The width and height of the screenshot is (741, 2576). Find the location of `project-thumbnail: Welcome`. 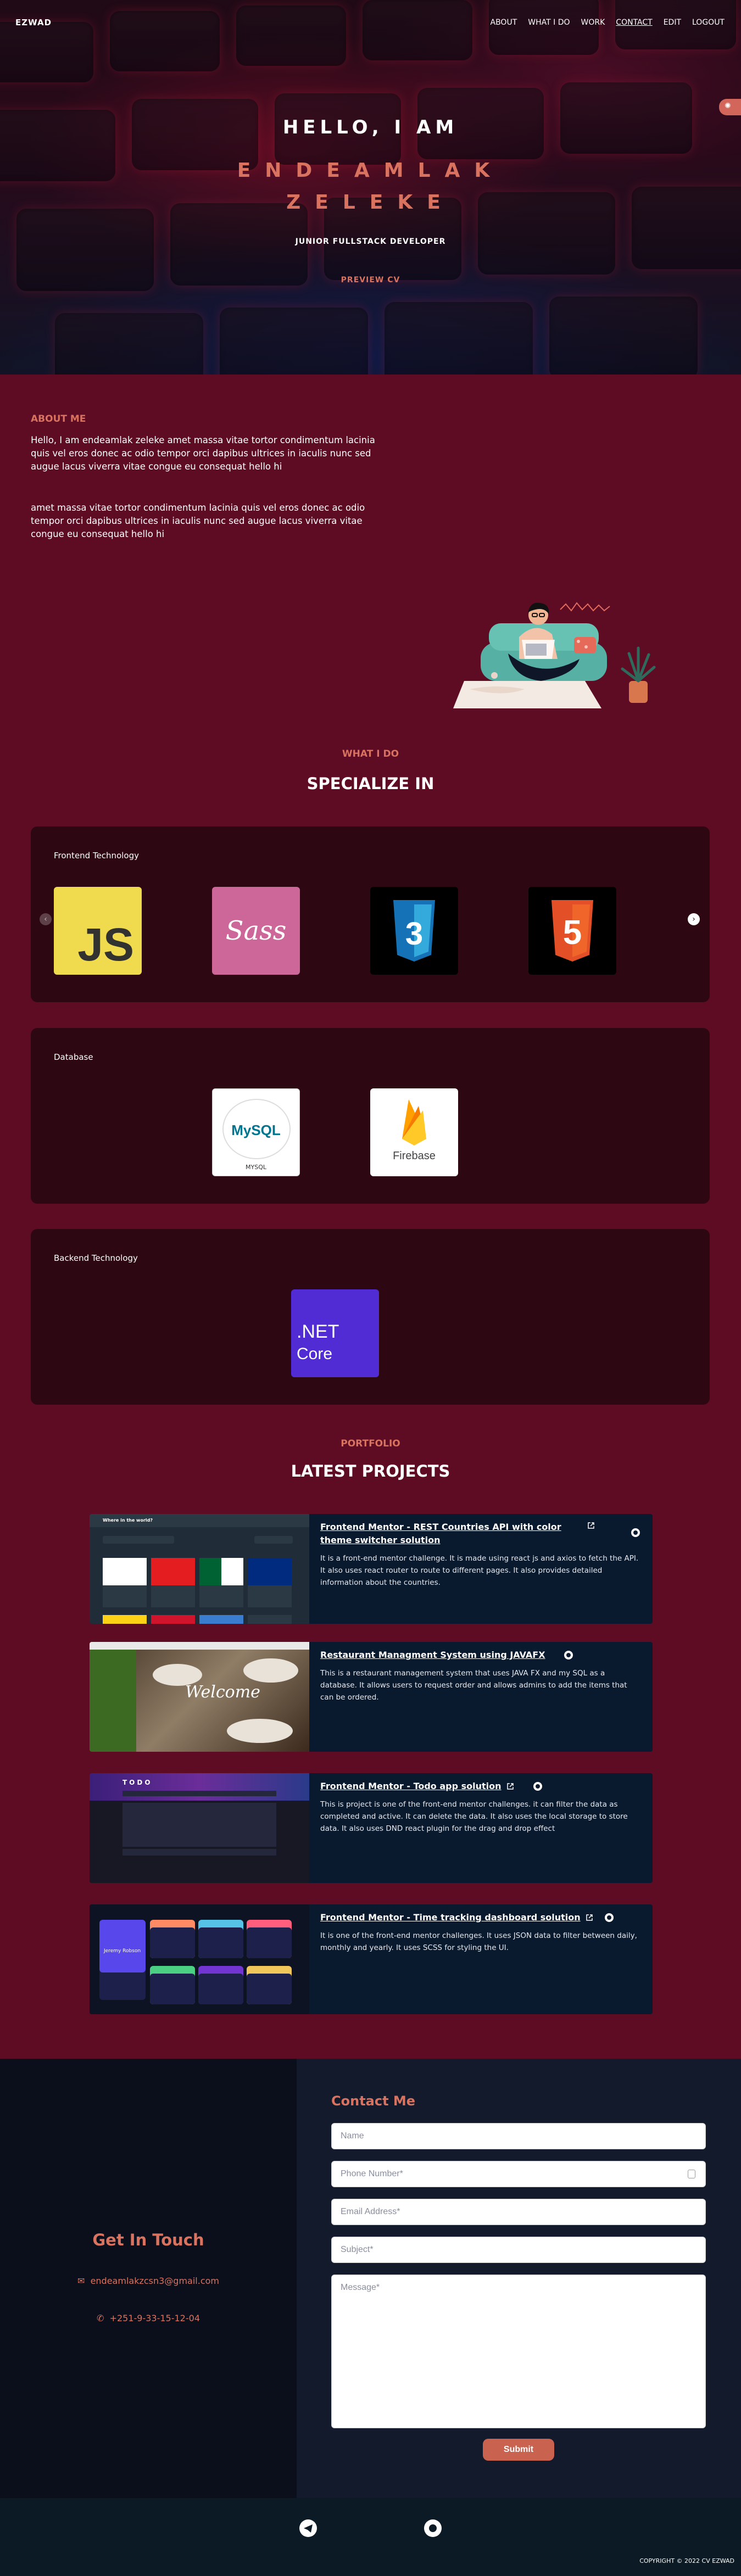

project-thumbnail: Welcome is located at coordinates (199, 1697).